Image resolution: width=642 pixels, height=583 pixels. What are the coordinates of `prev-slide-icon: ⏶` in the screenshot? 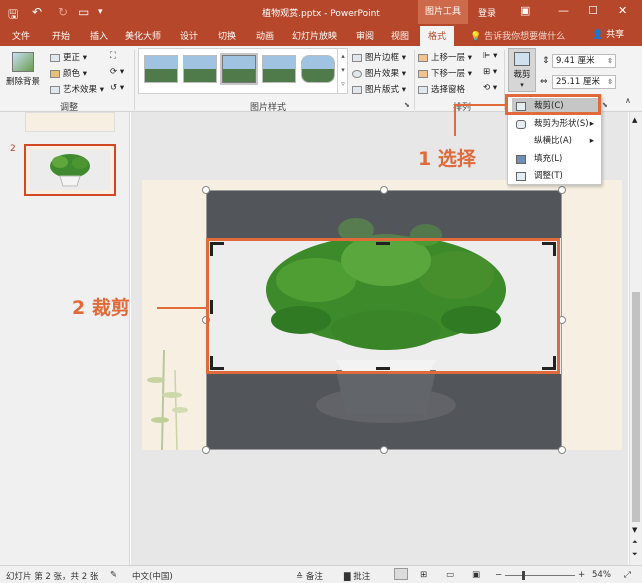 It's located at (635, 542).